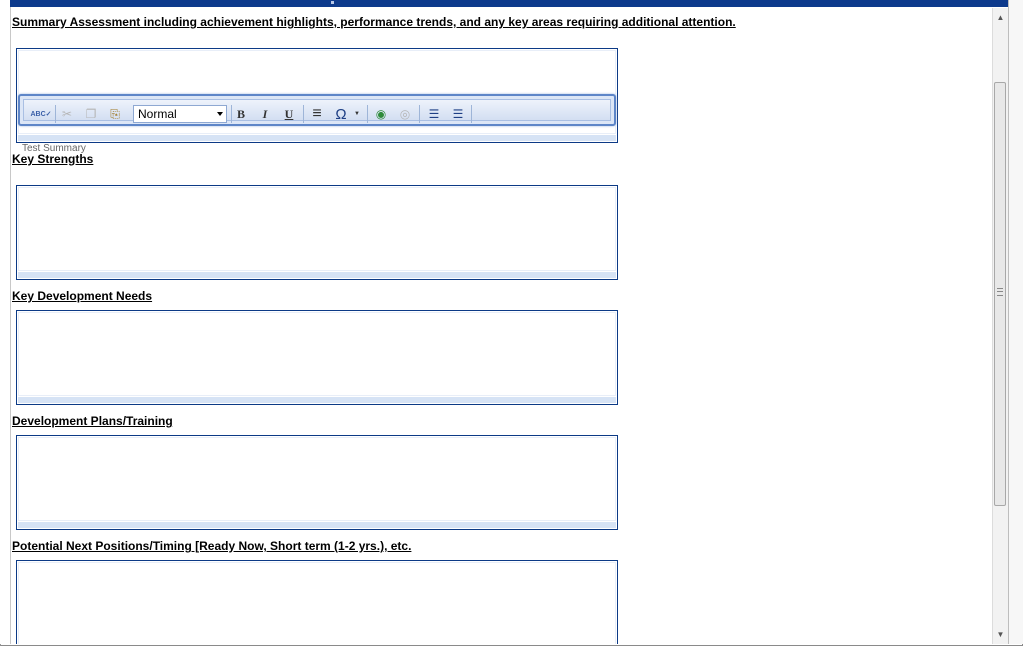 This screenshot has height=646, width=1023. What do you see at coordinates (1000, 17) in the screenshot?
I see `scroll-up-icon: ▲` at bounding box center [1000, 17].